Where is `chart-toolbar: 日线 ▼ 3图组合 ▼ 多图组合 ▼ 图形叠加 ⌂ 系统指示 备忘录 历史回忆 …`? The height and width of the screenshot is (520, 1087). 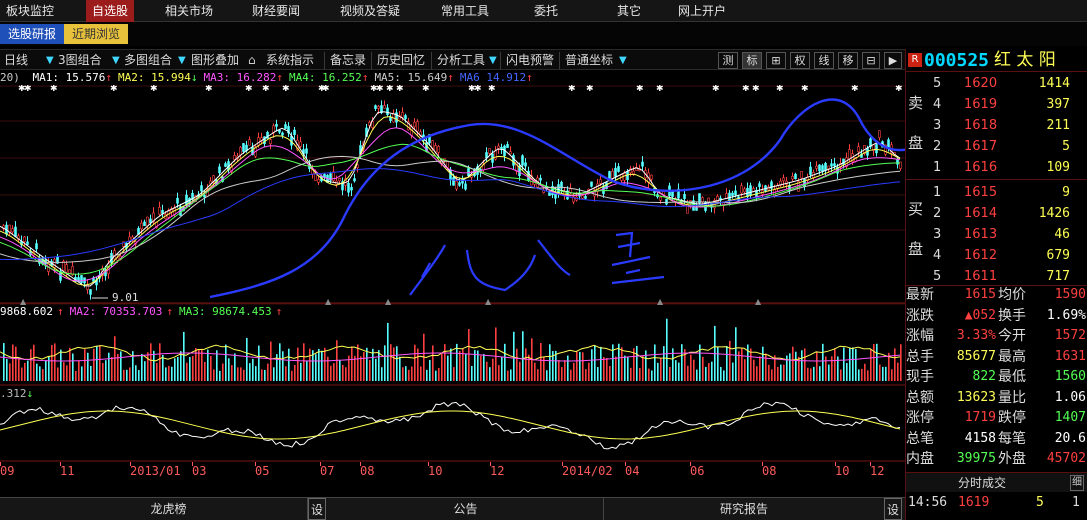
chart-toolbar: 日线 ▼ 3图组合 ▼ 多图组合 ▼ 图形叠加 ⌂ 系统指示 备忘录 历史回忆 … is located at coordinates (452, 59).